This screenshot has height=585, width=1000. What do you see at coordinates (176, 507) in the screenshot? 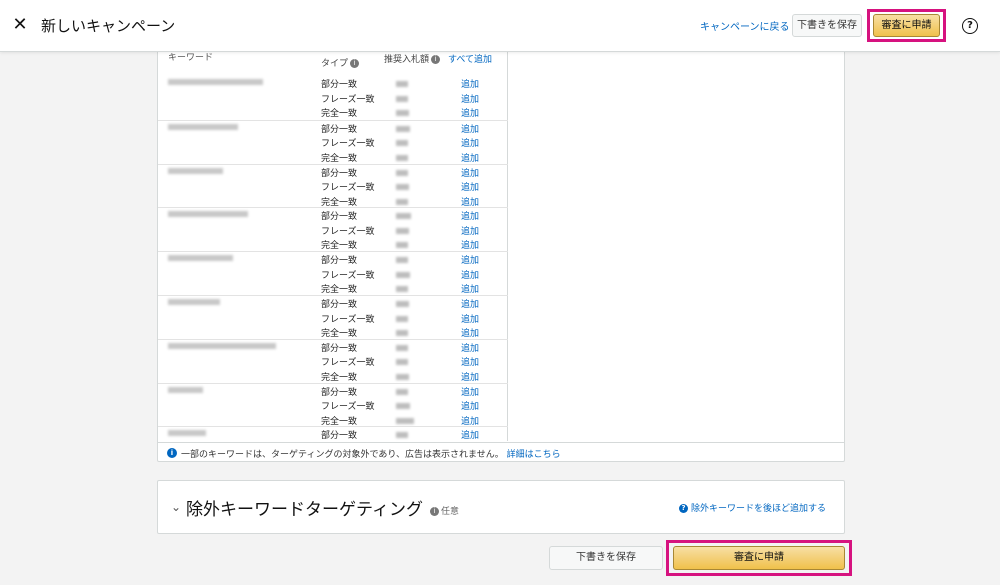
I see `chevron-down-icon: ⌄` at bounding box center [176, 507].